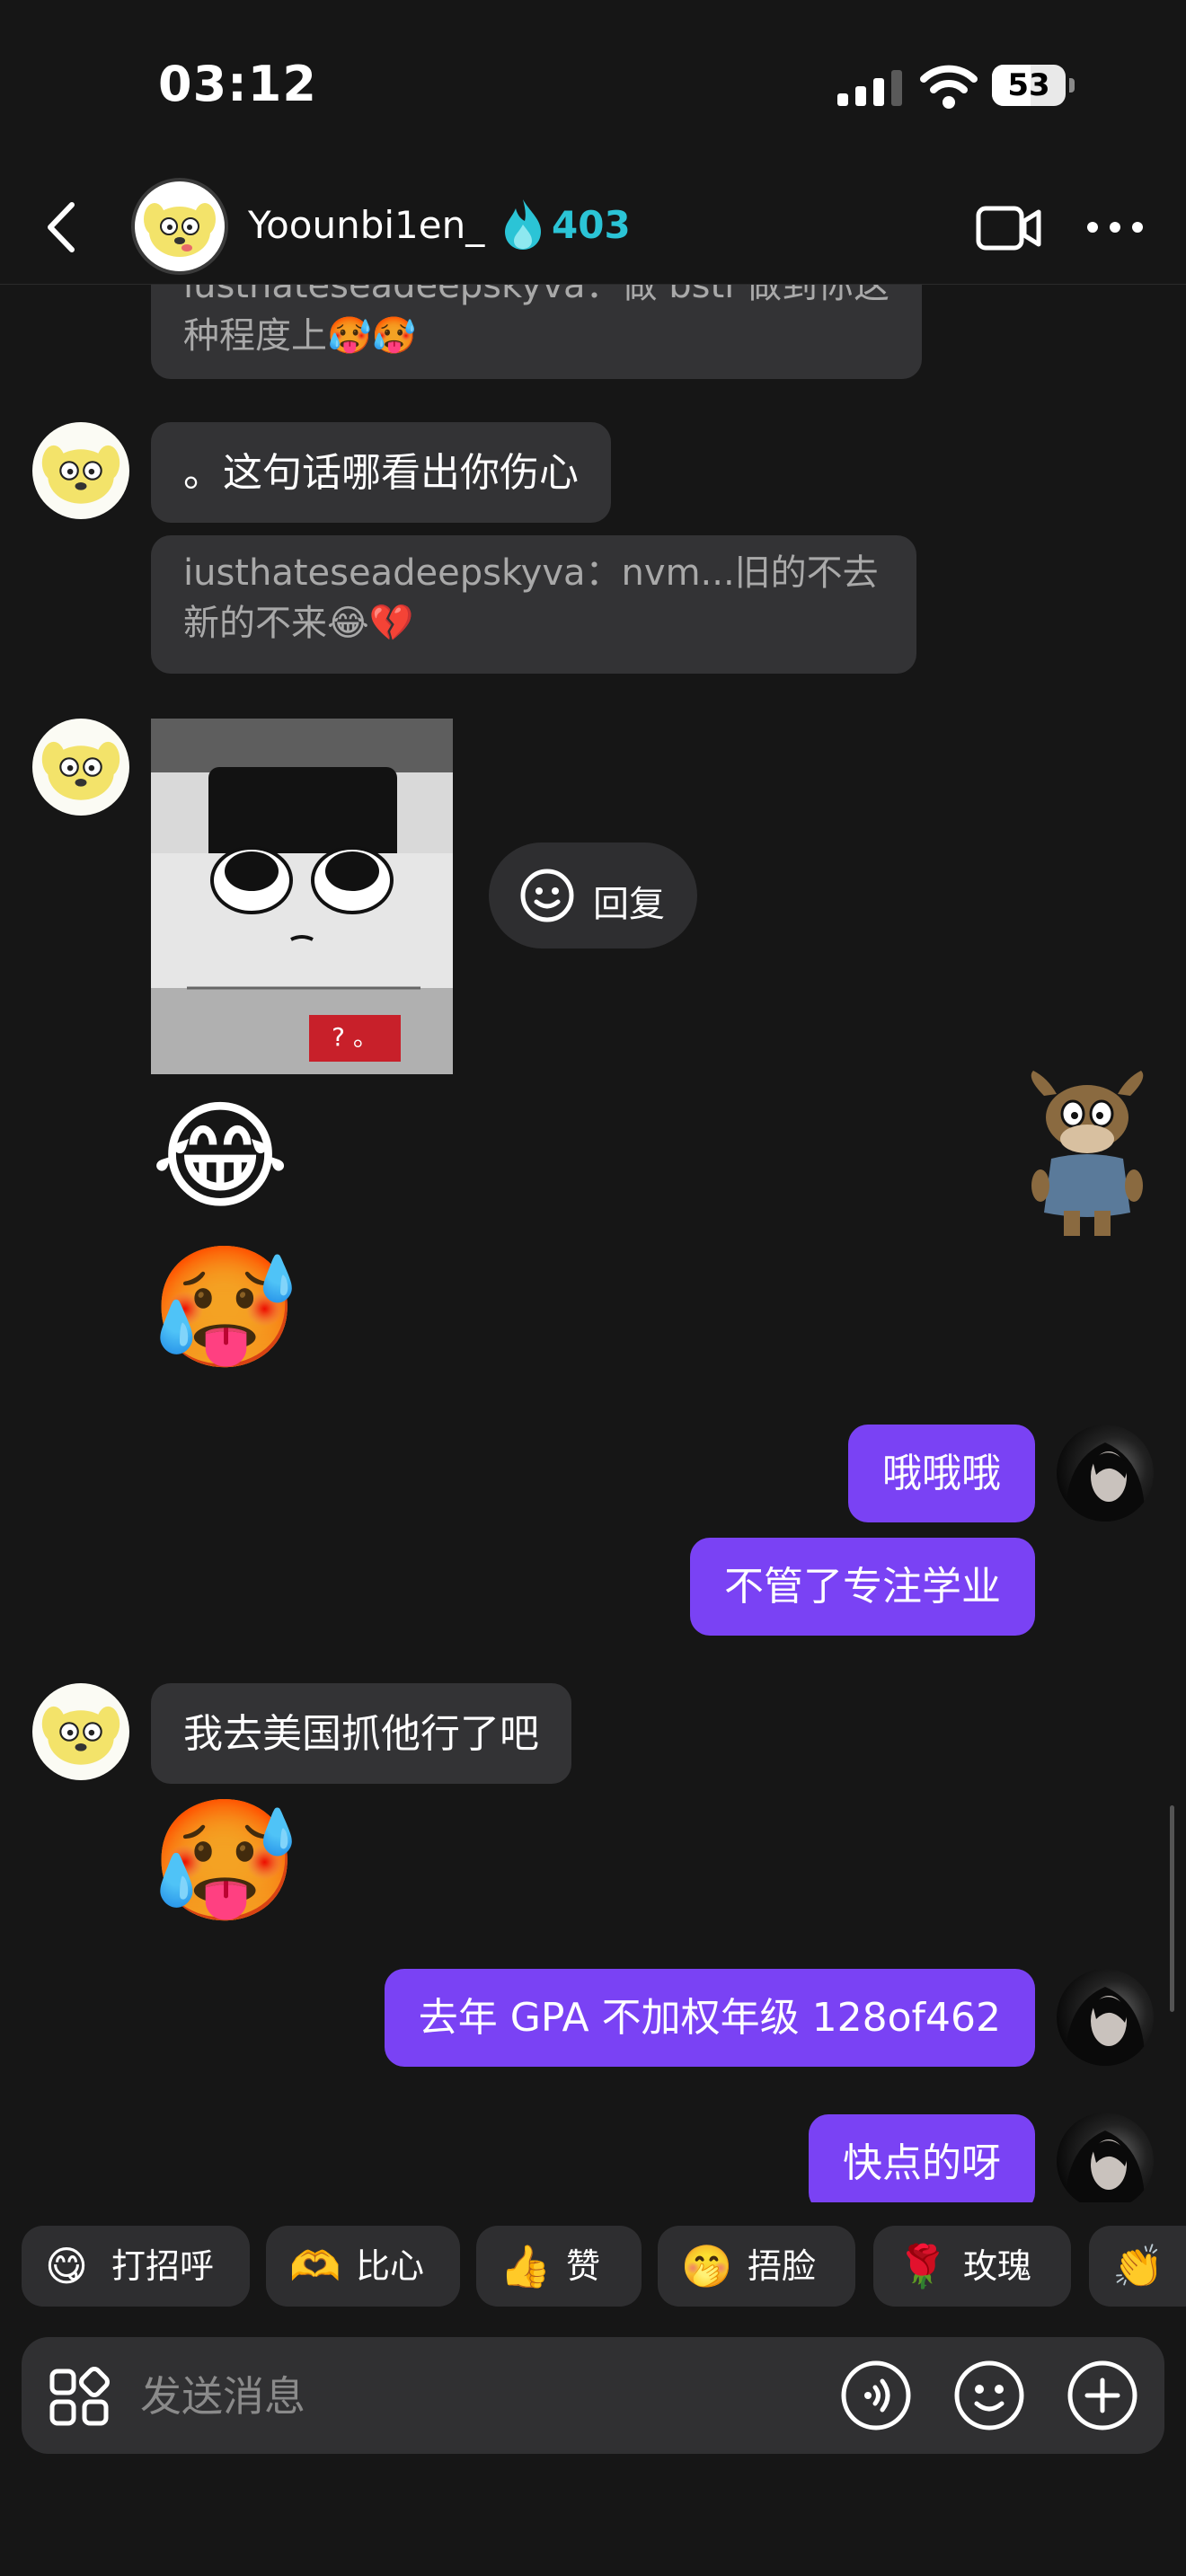 This screenshot has width=1186, height=2576. I want to click on message-input, so click(486, 2396).